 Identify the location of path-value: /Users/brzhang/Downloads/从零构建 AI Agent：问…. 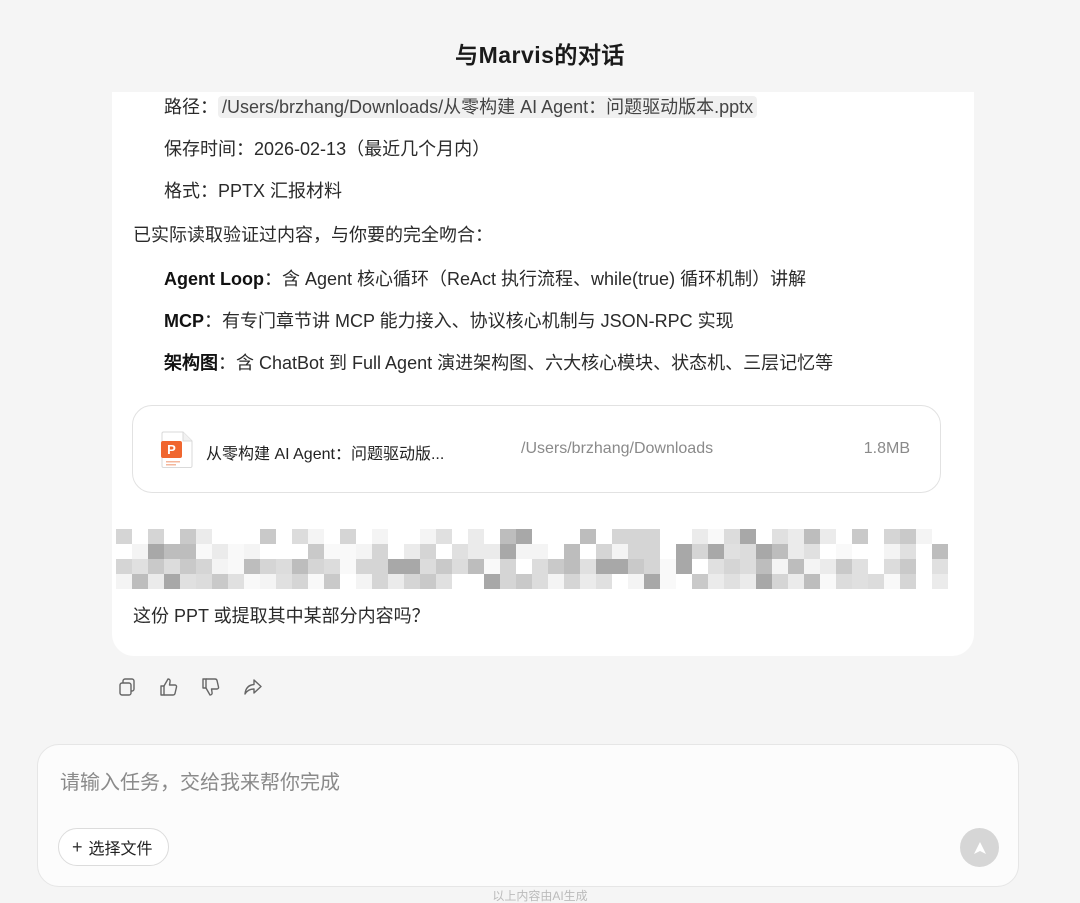
(488, 107).